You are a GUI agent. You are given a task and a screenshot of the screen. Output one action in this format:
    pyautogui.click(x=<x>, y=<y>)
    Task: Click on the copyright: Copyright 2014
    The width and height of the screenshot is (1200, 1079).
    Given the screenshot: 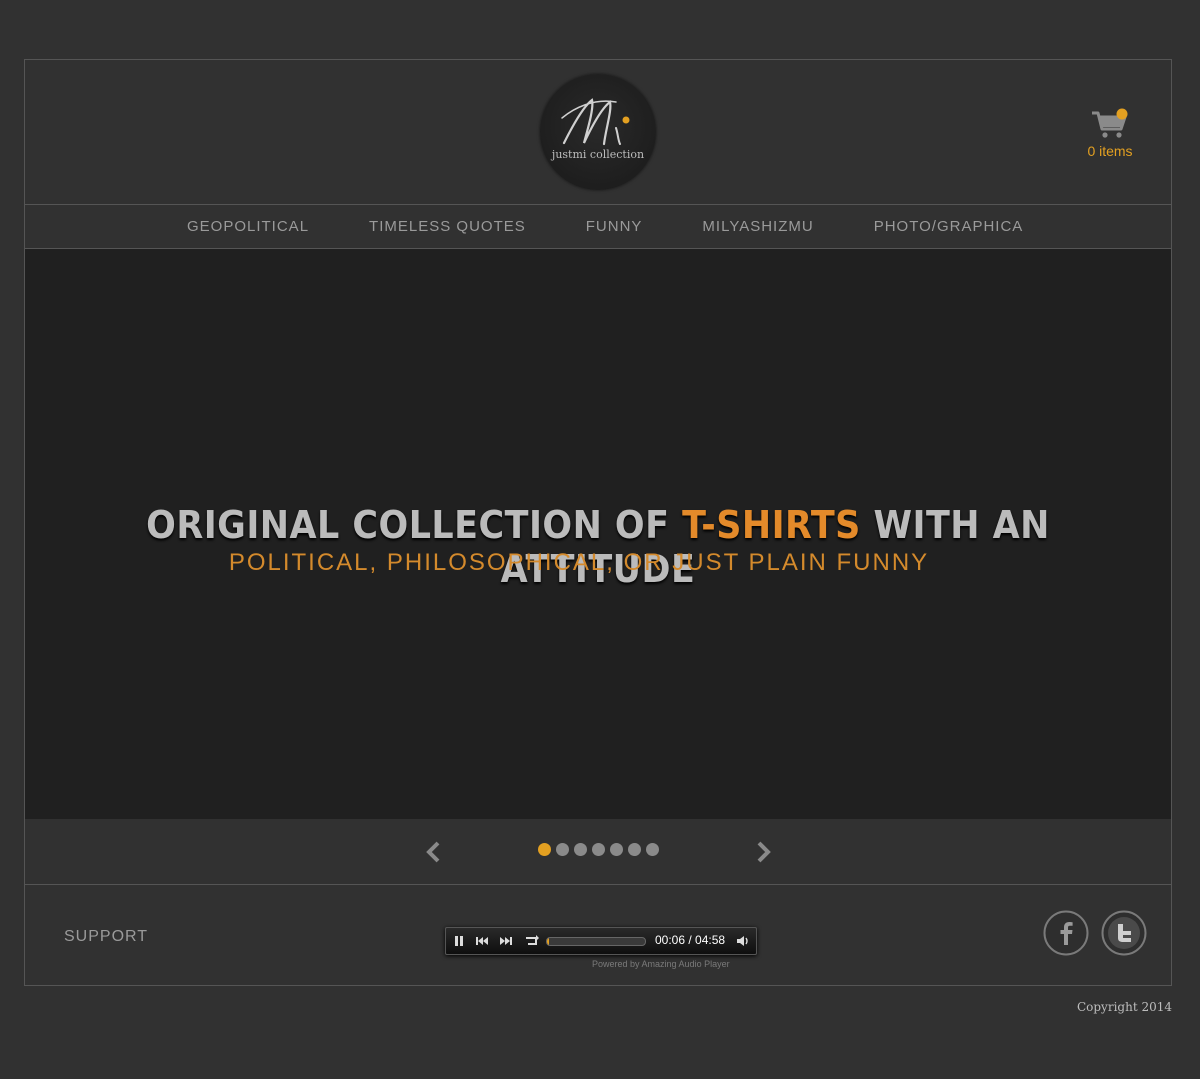 What is the action you would take?
    pyautogui.click(x=1124, y=1007)
    